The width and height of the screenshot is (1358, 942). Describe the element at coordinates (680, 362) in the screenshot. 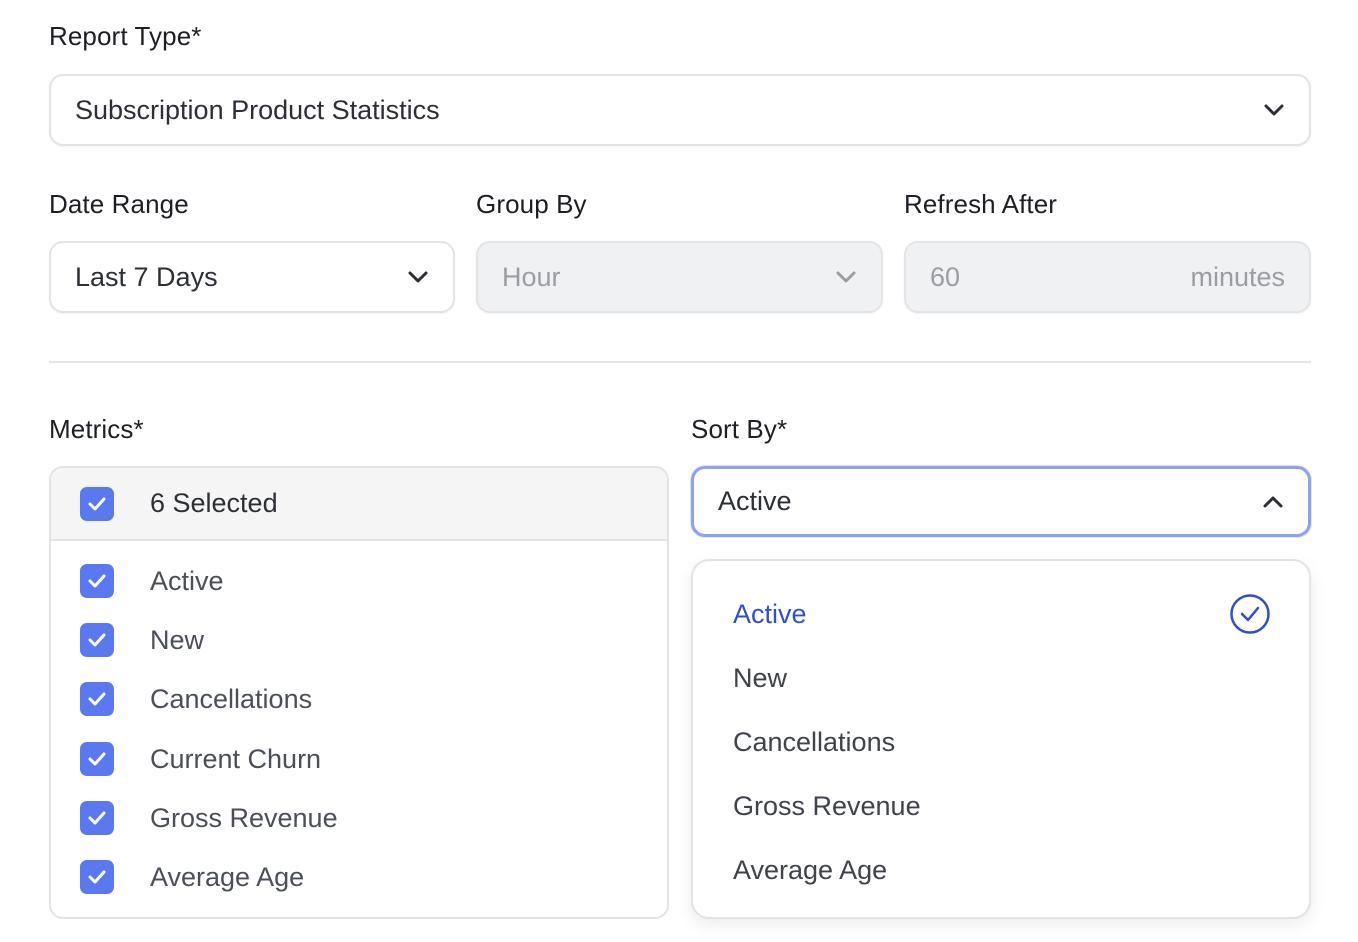

I see `section-divider` at that location.